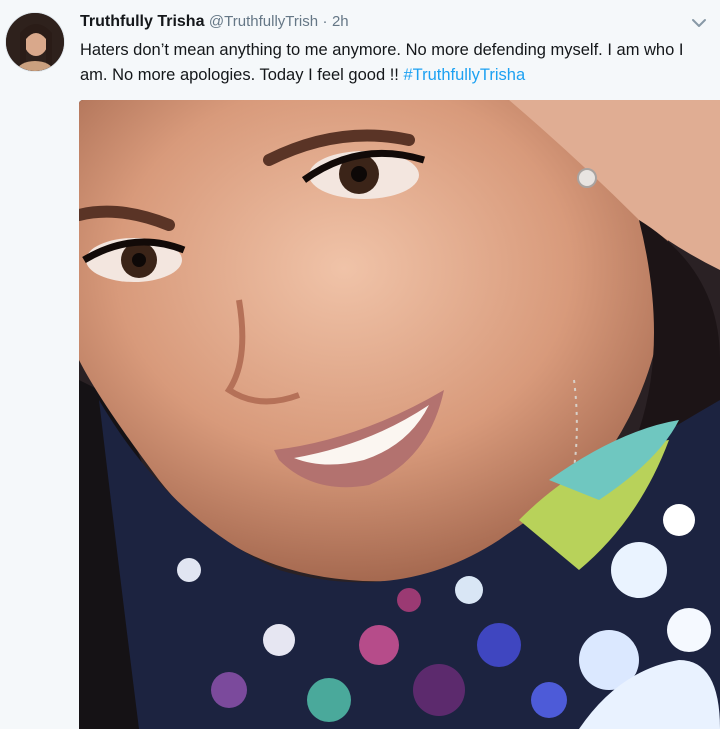  I want to click on avatar, so click(35, 42).